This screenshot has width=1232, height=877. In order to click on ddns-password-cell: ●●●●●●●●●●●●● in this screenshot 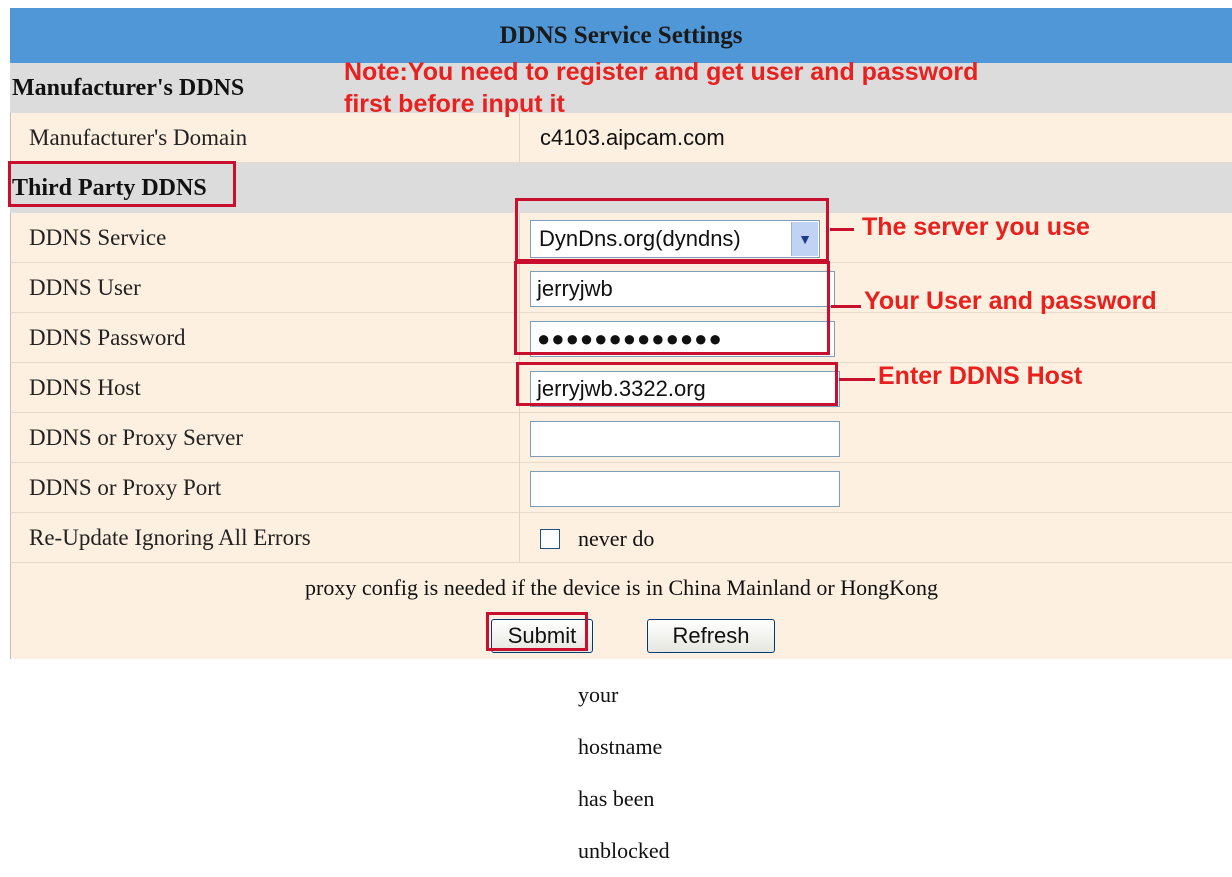, I will do `click(677, 338)`.